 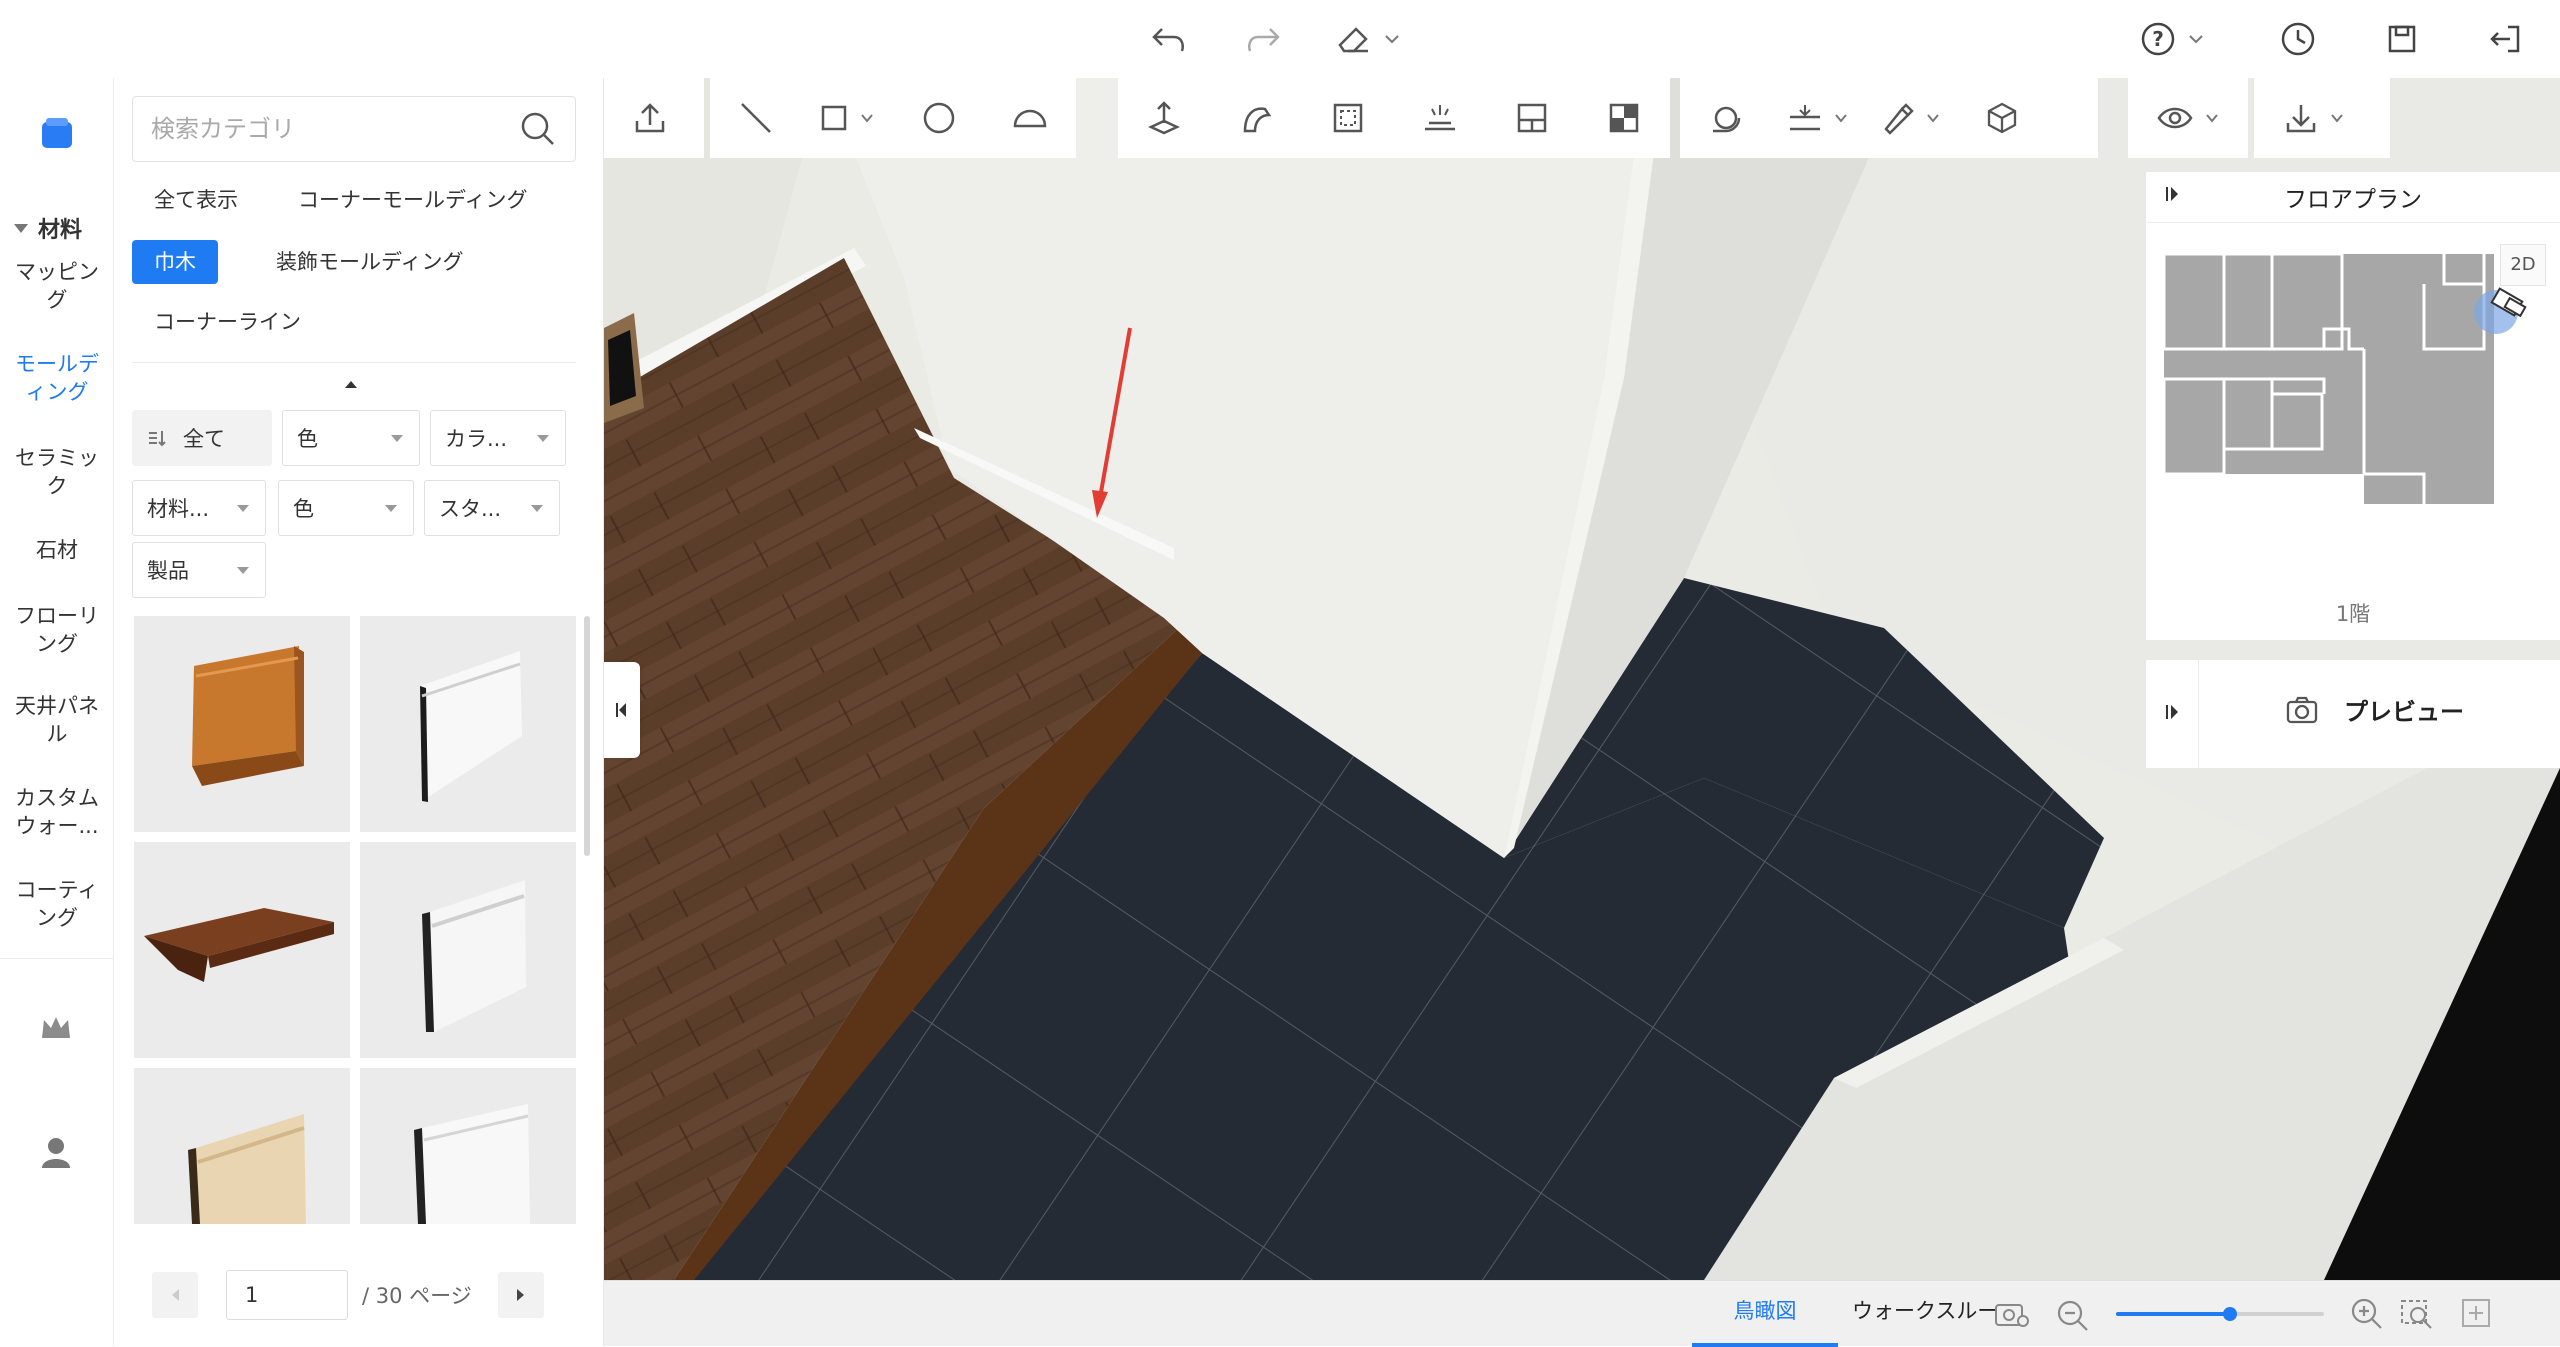 I want to click on prev-page-button, so click(x=175, y=1295).